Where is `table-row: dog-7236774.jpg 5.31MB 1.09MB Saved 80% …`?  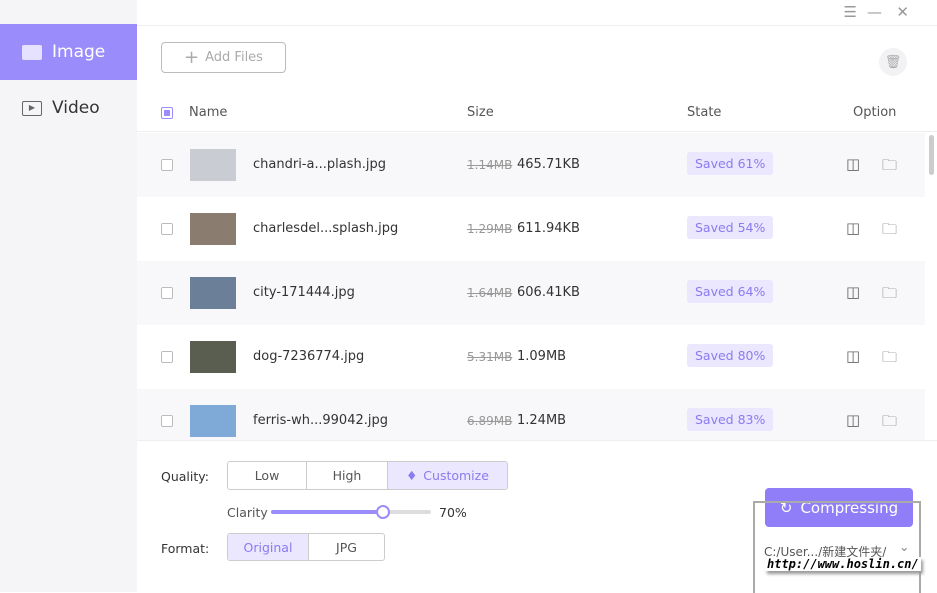 table-row: dog-7236774.jpg 5.31MB 1.09MB Saved 80% … is located at coordinates (531, 357).